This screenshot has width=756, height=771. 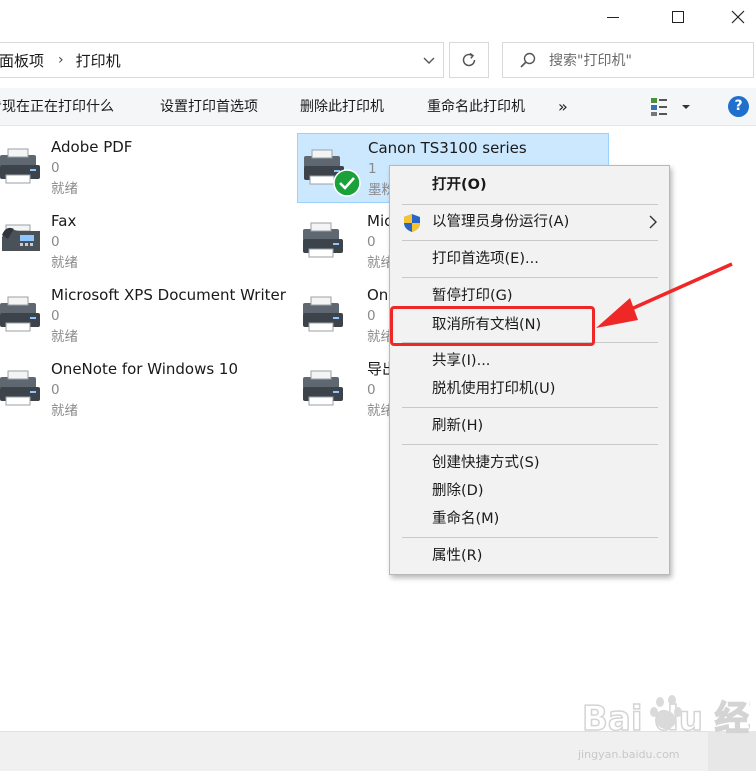 What do you see at coordinates (664, 295) in the screenshot?
I see `annotation-arrow-icon` at bounding box center [664, 295].